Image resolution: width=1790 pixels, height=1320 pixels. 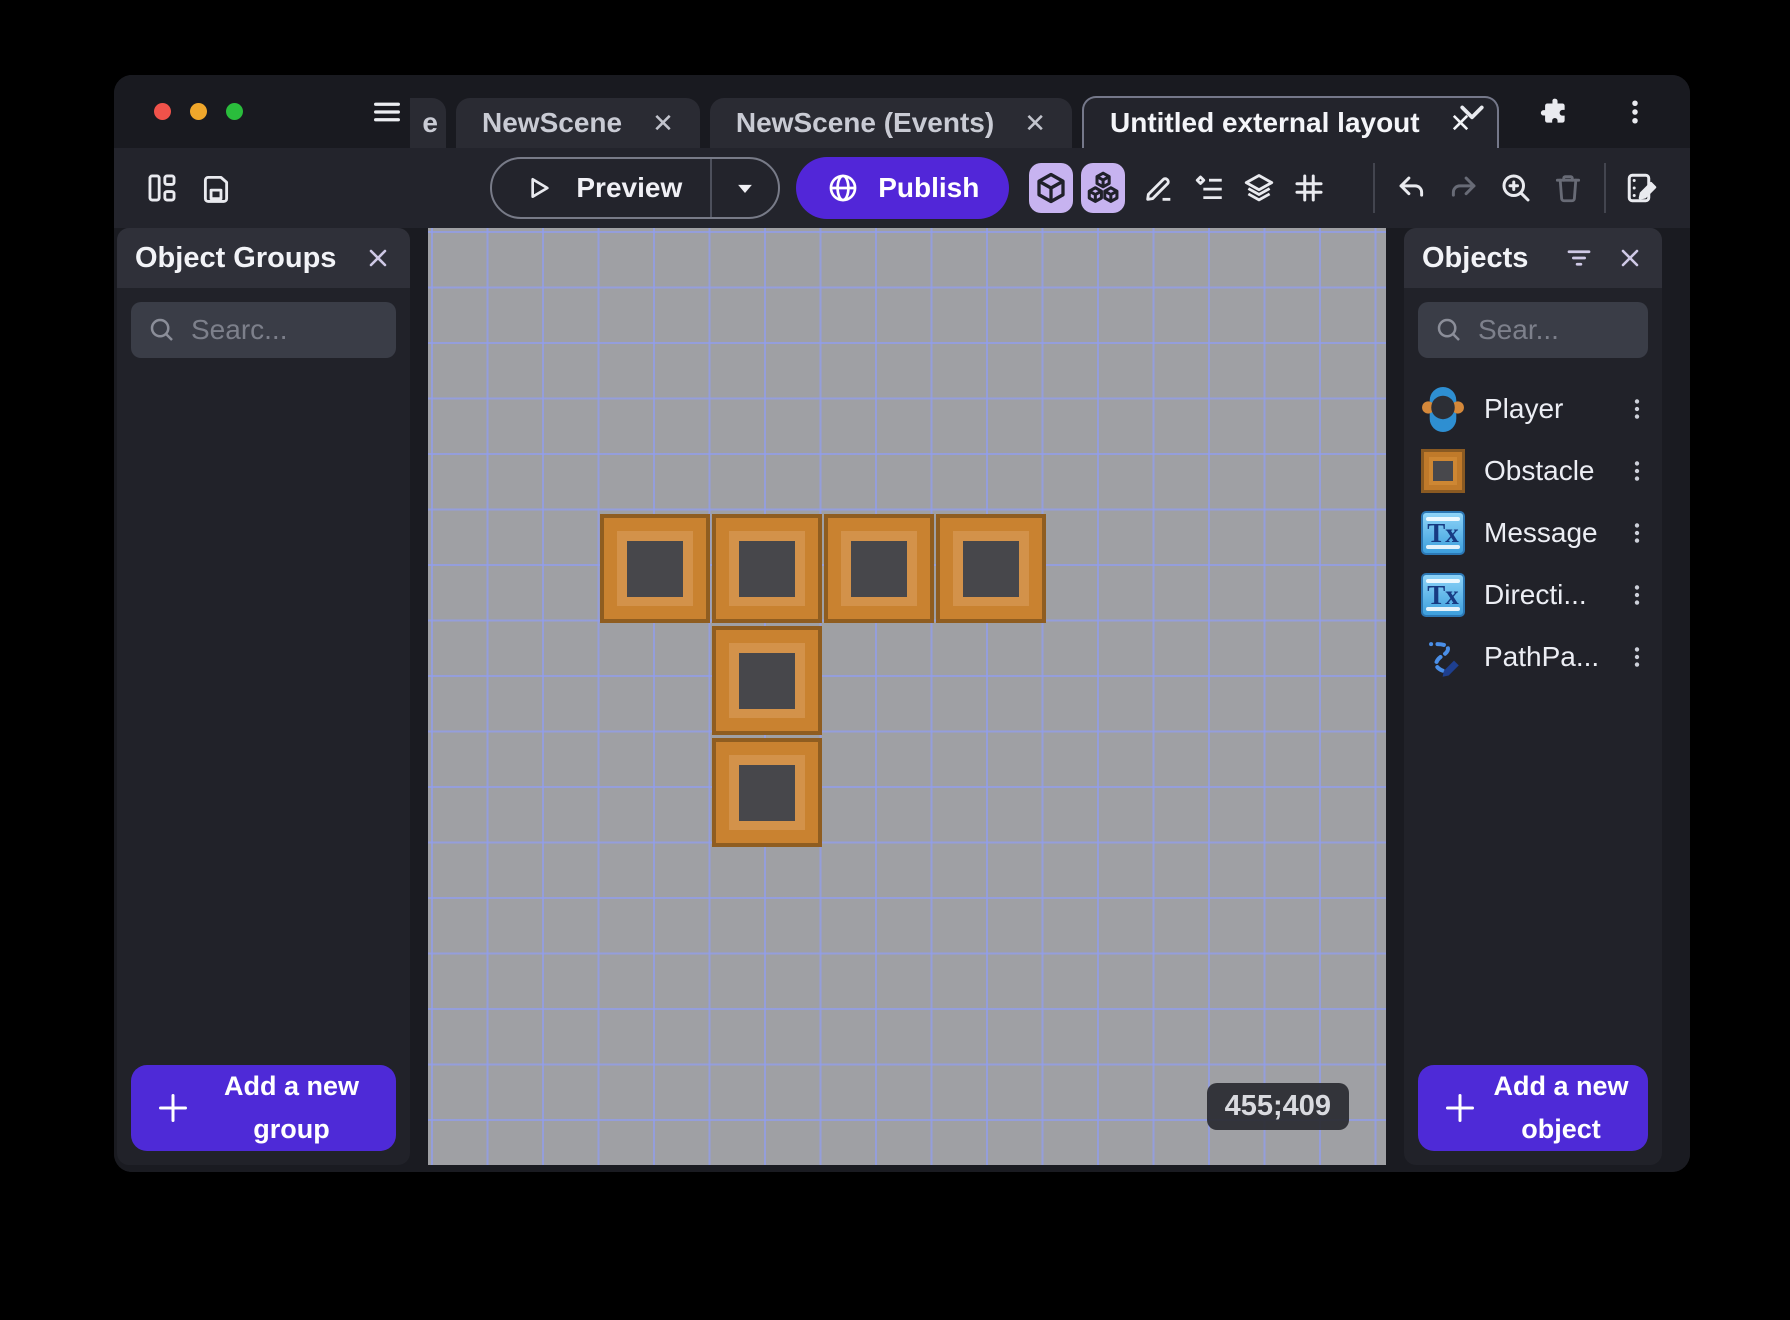 What do you see at coordinates (1277, 1106) in the screenshot?
I see `cursor-coordinates-badge: 455;409` at bounding box center [1277, 1106].